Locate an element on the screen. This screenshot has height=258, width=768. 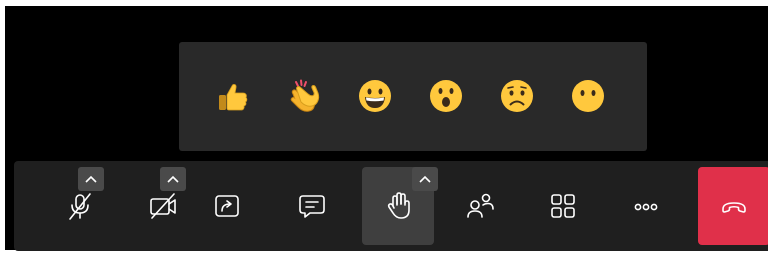
sad-face-icon is located at coordinates (517, 96).